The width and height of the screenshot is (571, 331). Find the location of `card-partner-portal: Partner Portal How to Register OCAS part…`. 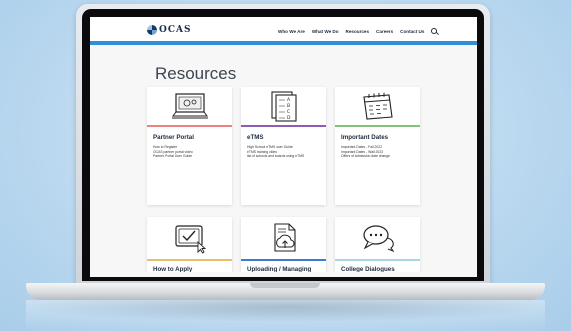

card-partner-portal: Partner Portal How to Register OCAS part… is located at coordinates (189, 146).